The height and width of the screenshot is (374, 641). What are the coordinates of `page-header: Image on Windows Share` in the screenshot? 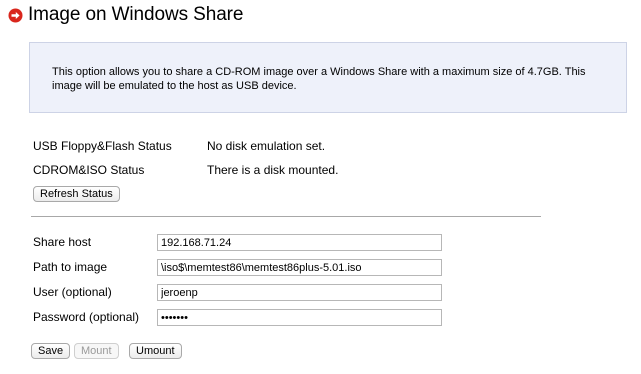 It's located at (125, 15).